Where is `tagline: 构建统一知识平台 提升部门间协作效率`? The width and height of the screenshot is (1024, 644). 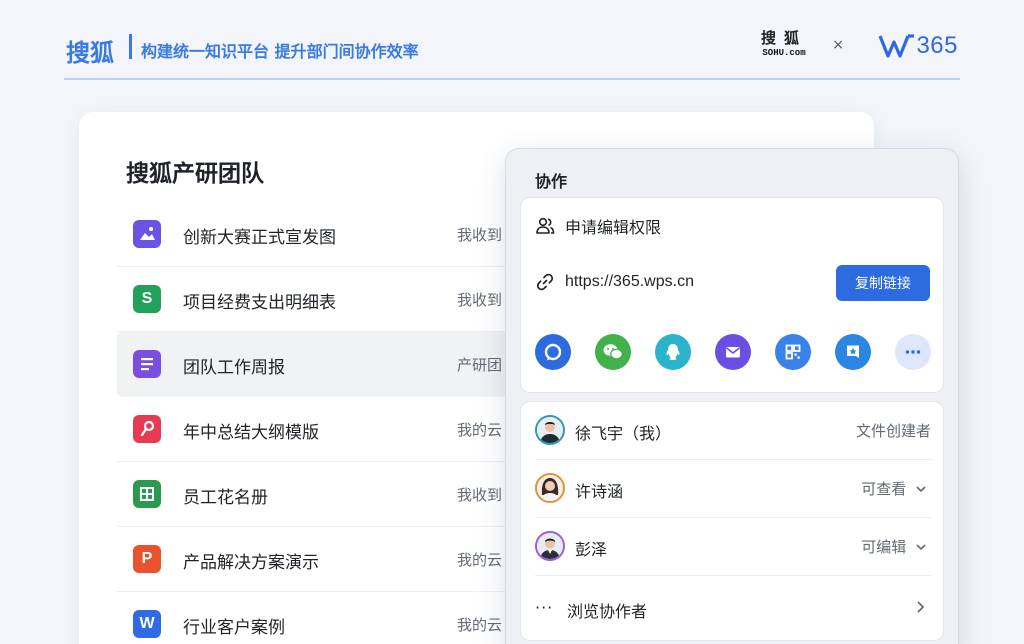 tagline: 构建统一知识平台 提升部门间协作效率 is located at coordinates (280, 51).